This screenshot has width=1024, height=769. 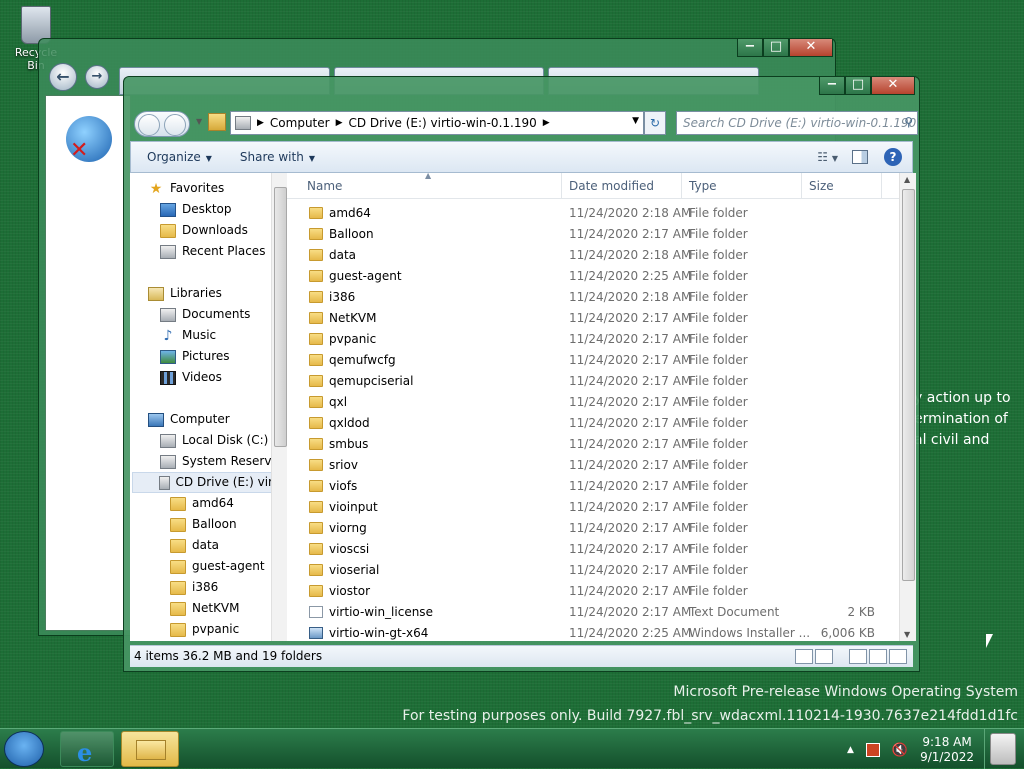 What do you see at coordinates (204, 629) in the screenshot?
I see `nav-subfolder: pvpanic` at bounding box center [204, 629].